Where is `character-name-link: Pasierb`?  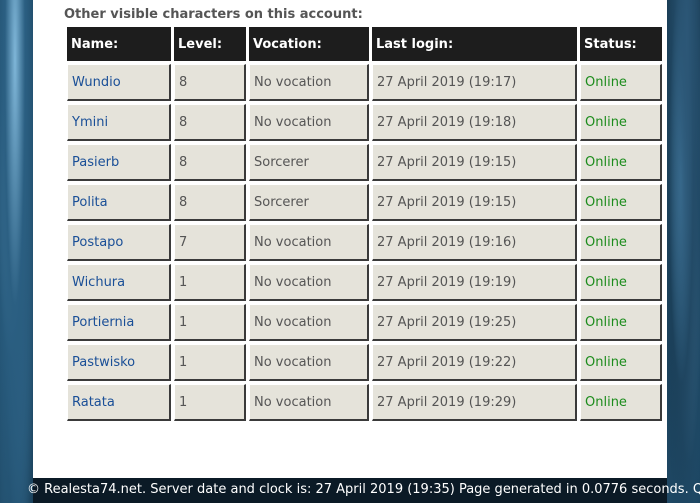 character-name-link: Pasierb is located at coordinates (119, 162).